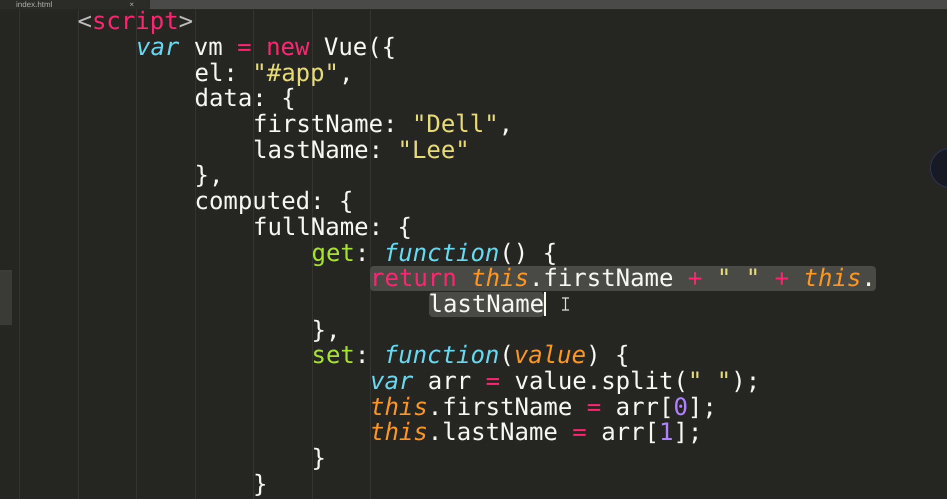 The height and width of the screenshot is (499, 947). What do you see at coordinates (361, 150) in the screenshot?
I see `code-line: lastName: "Lee"` at bounding box center [361, 150].